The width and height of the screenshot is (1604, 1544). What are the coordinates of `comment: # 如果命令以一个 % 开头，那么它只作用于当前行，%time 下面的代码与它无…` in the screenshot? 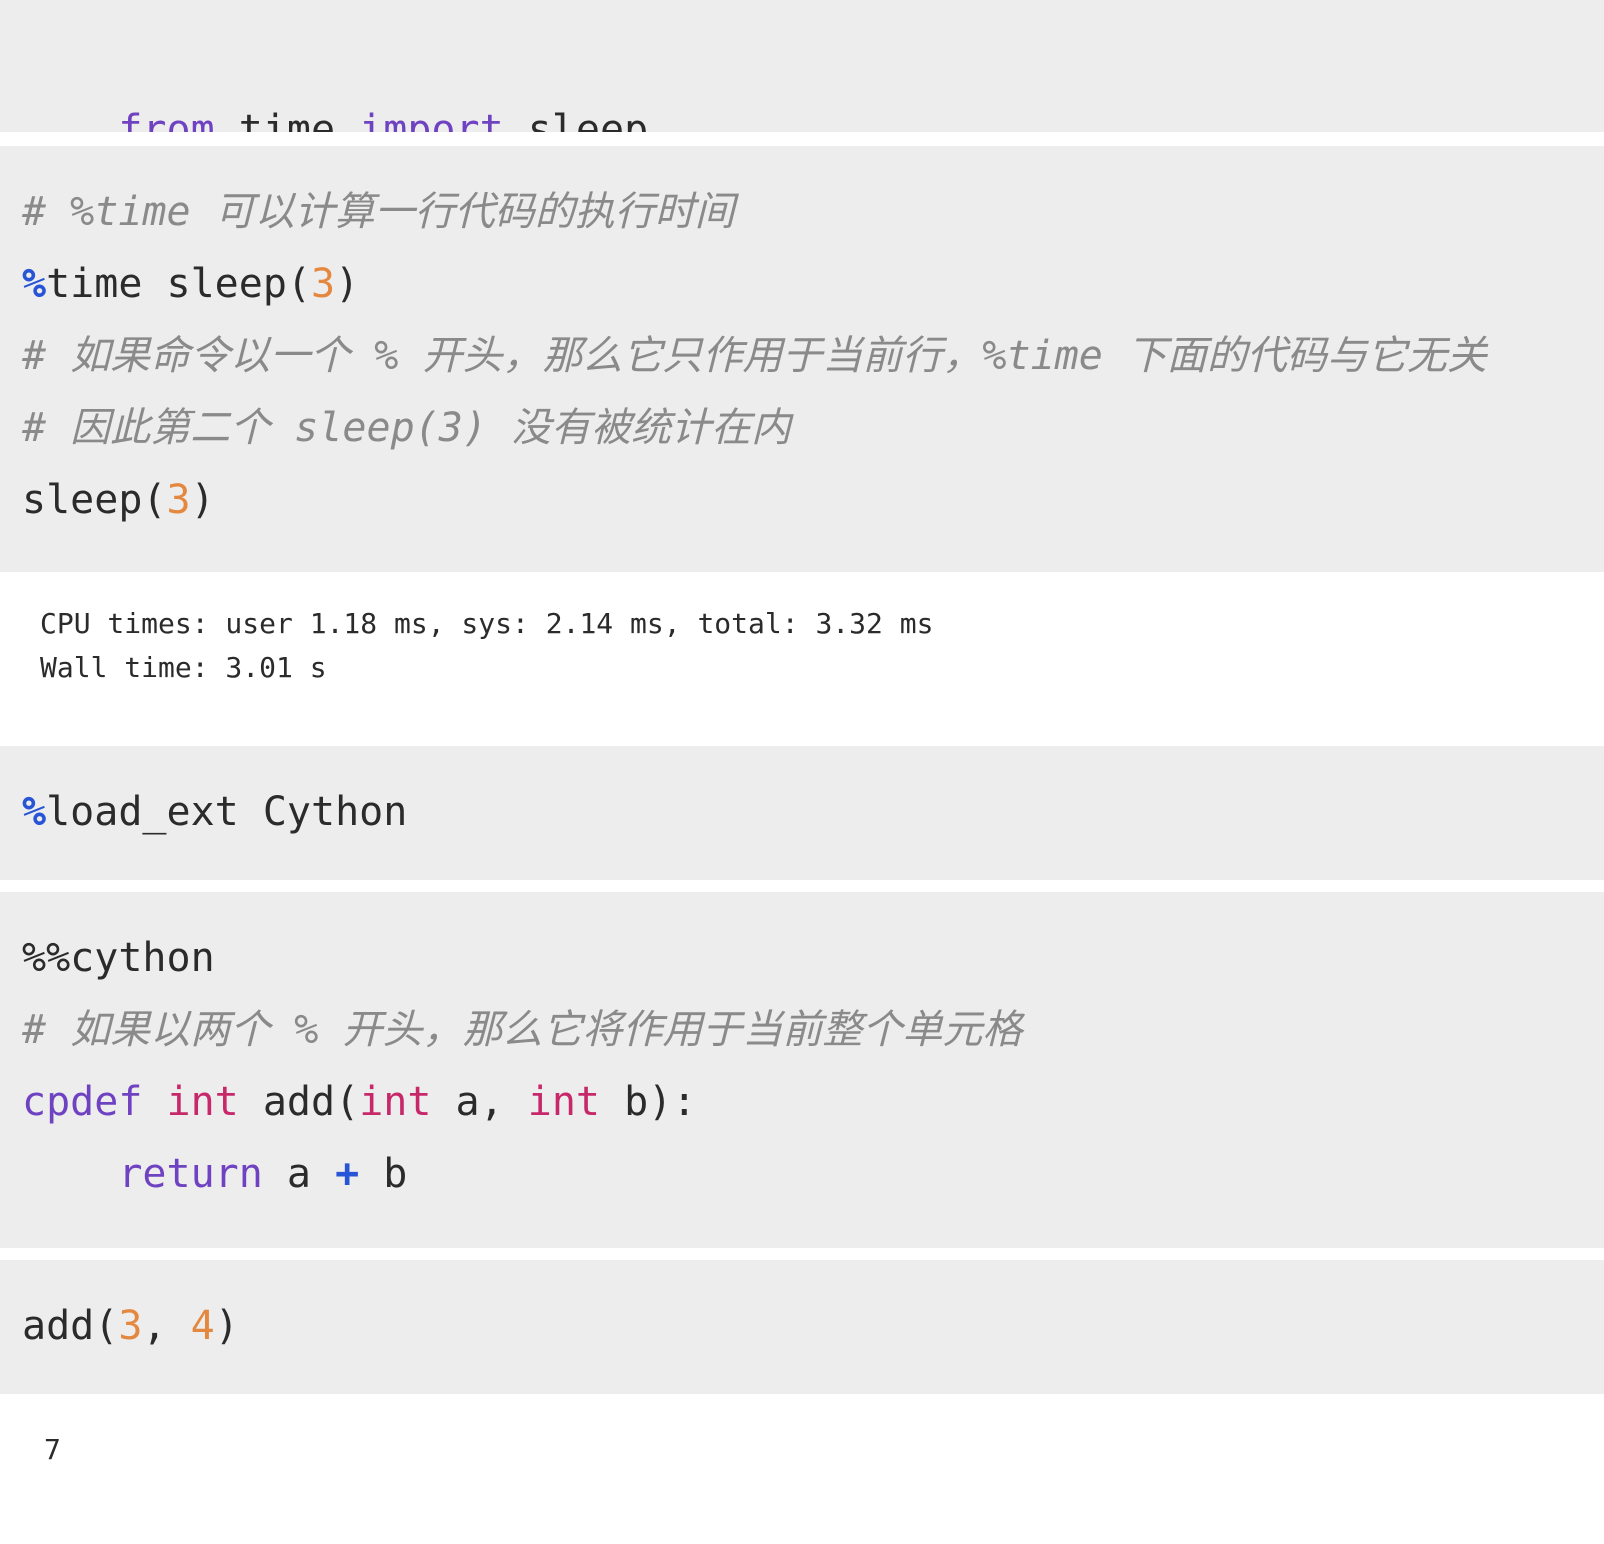 It's located at (754, 356).